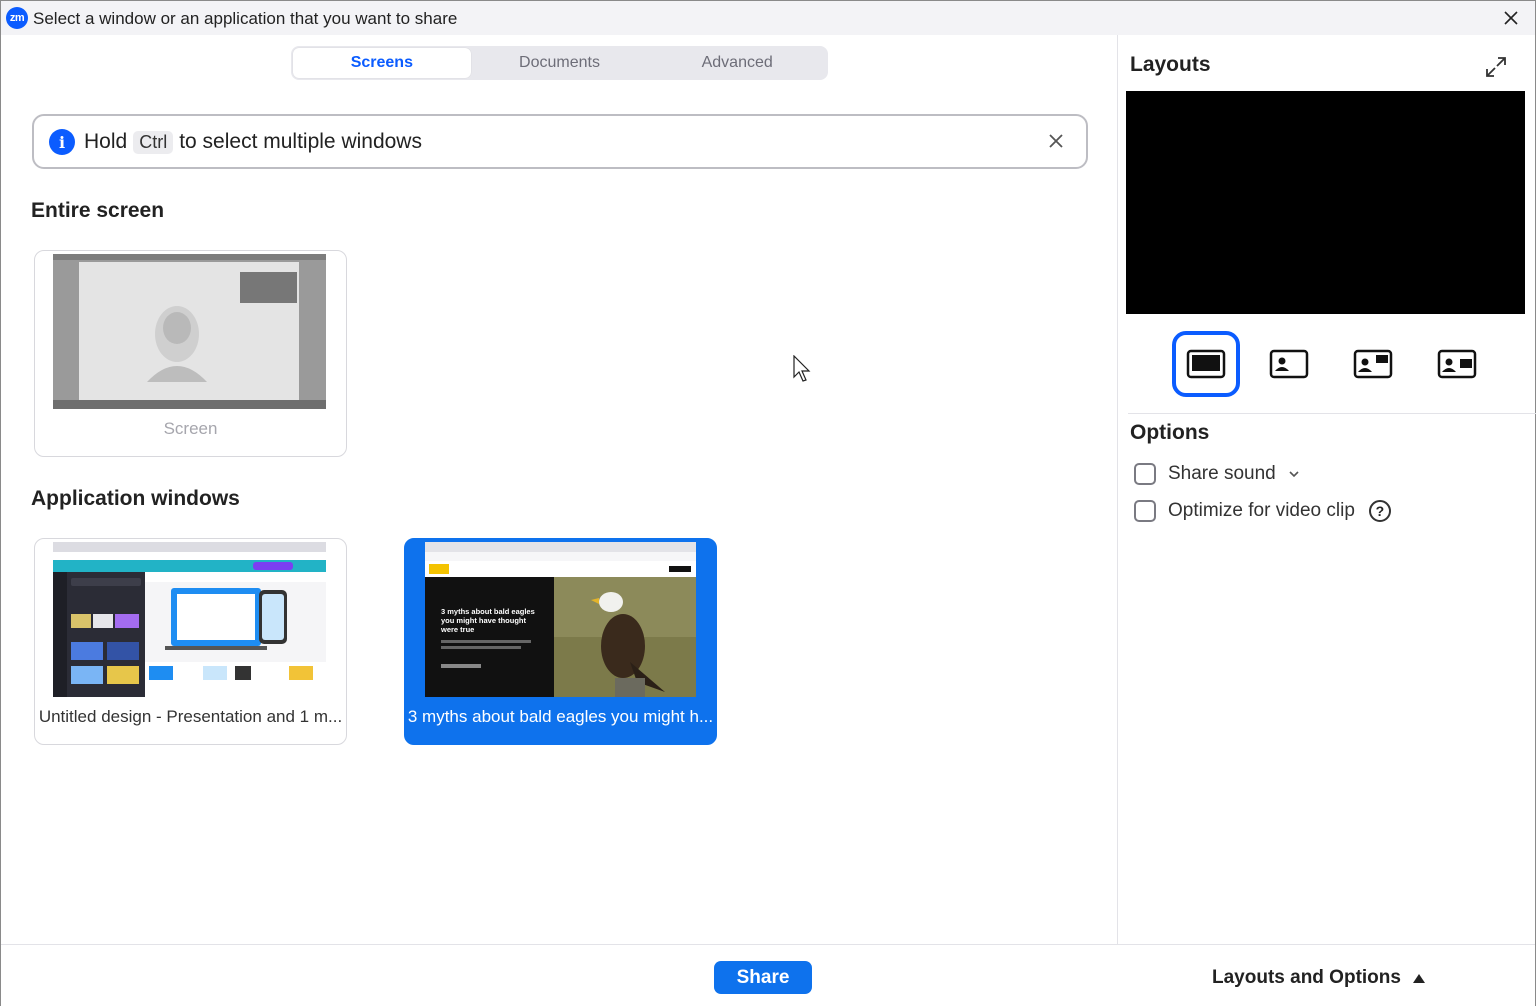 Image resolution: width=1536 pixels, height=1006 pixels. I want to click on canva-window-preview-image, so click(189, 619).